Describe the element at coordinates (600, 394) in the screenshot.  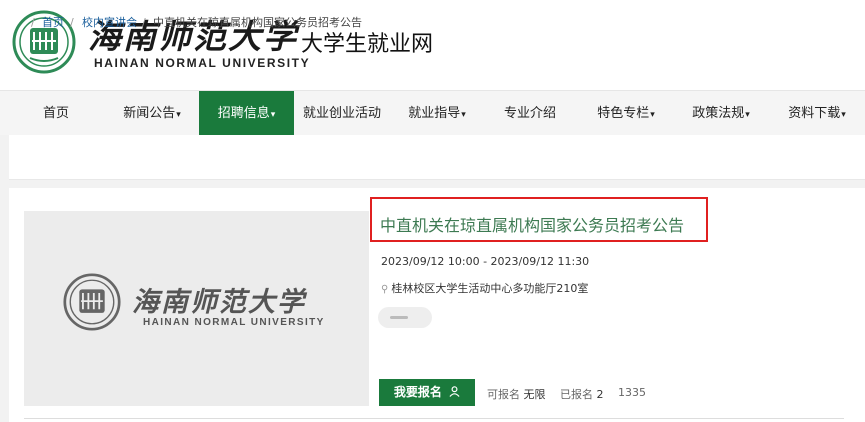
I see `signed-value: 2` at that location.